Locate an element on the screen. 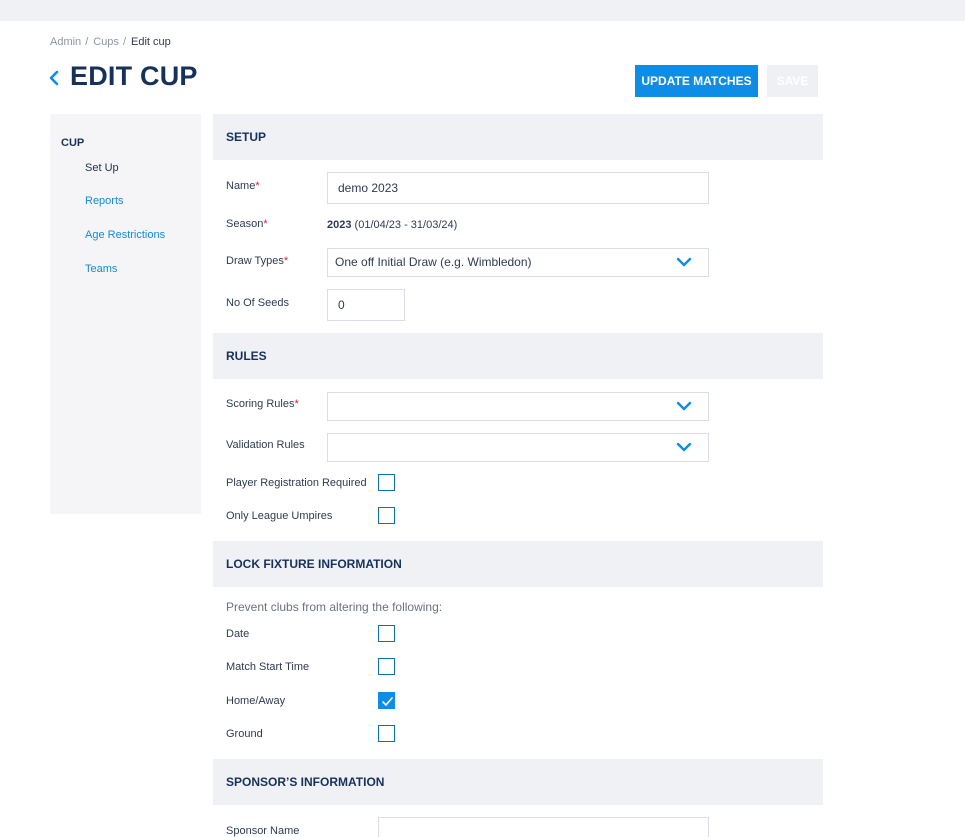 This screenshot has width=965, height=837. lock-ground-label: Ground is located at coordinates (244, 734).